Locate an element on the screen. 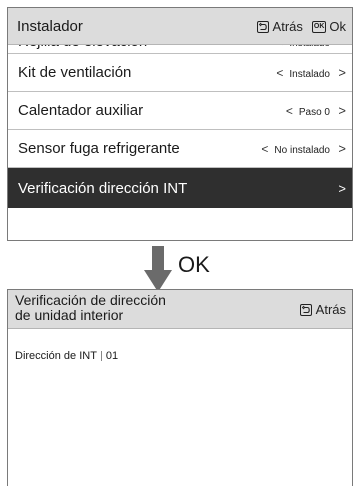  list-item-label: Kit de ventilación is located at coordinates (75, 72).